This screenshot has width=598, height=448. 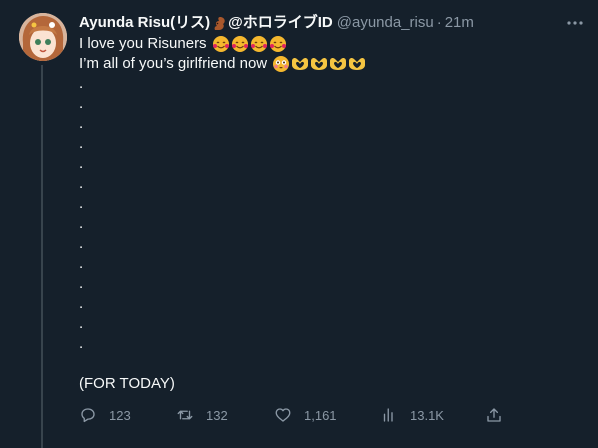 What do you see at coordinates (385, 23) in the screenshot?
I see `handle: @ayunda_risu` at bounding box center [385, 23].